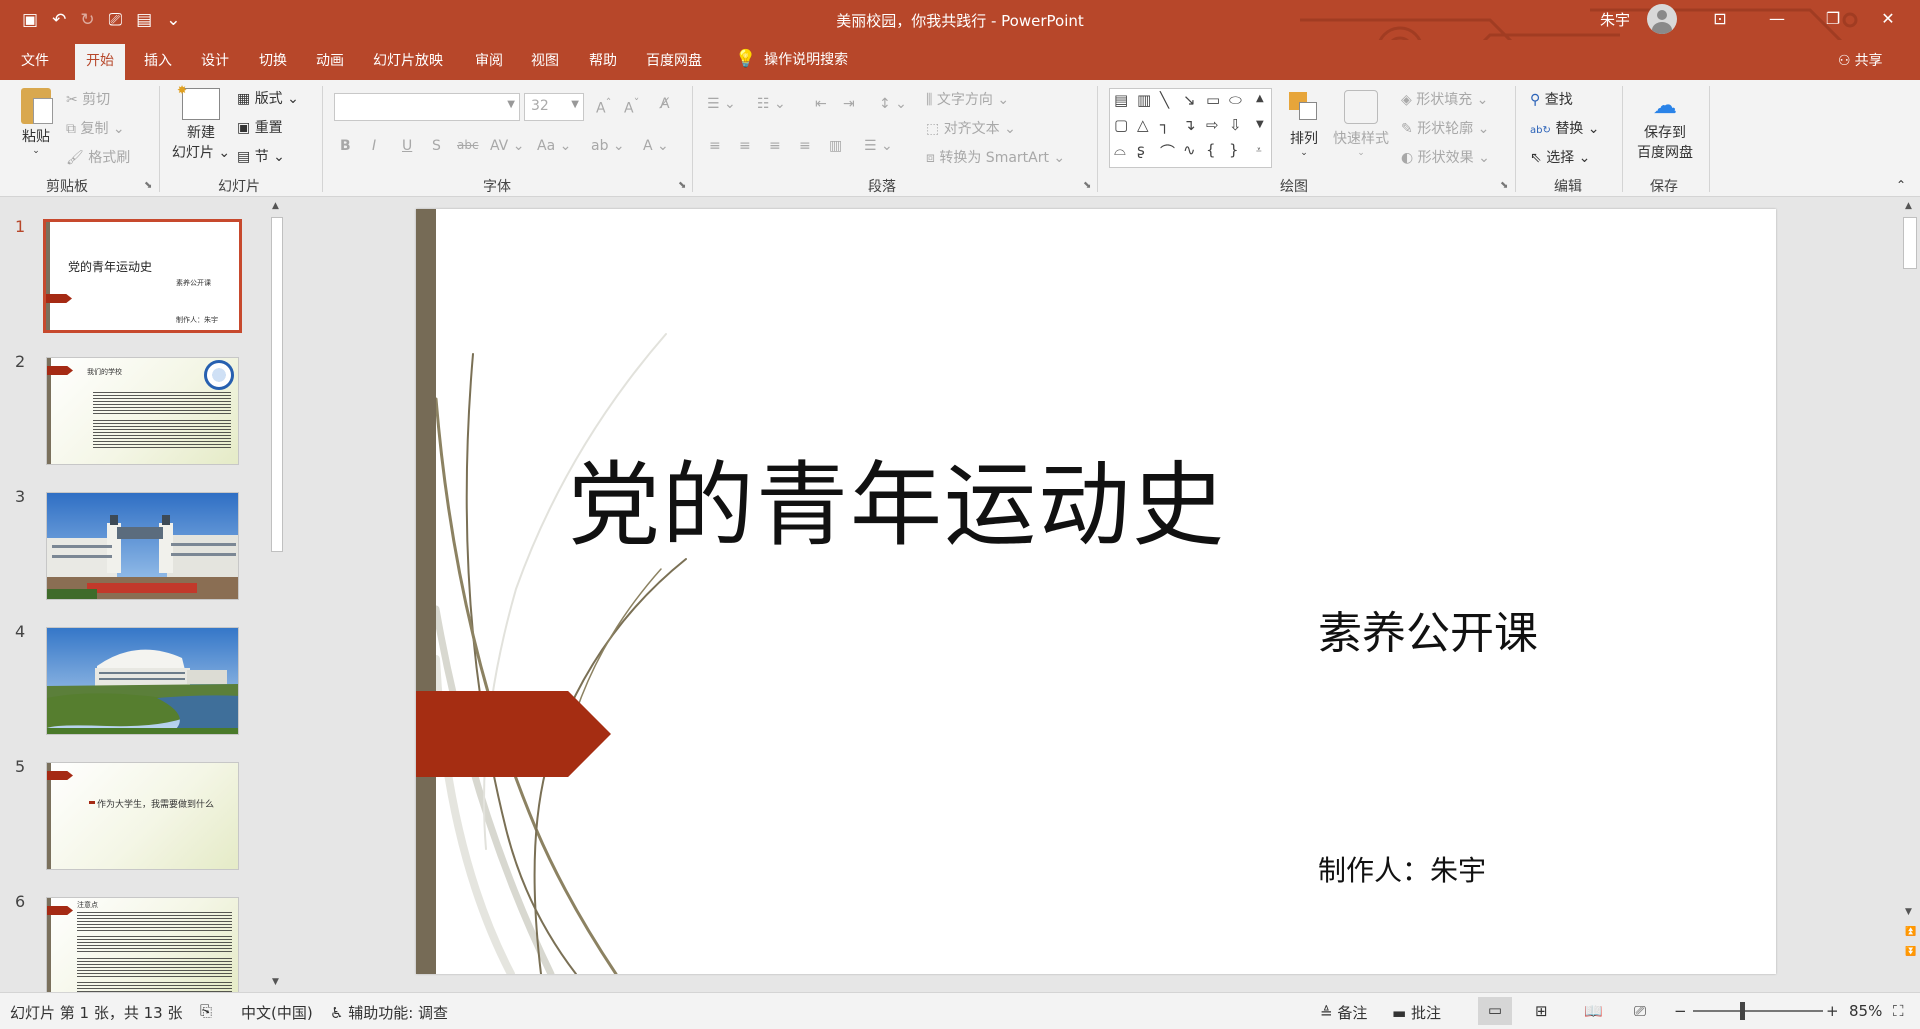 This screenshot has width=1920, height=1029. What do you see at coordinates (142, 944) in the screenshot?
I see `slide-thumbnail-6: 注意点` at bounding box center [142, 944].